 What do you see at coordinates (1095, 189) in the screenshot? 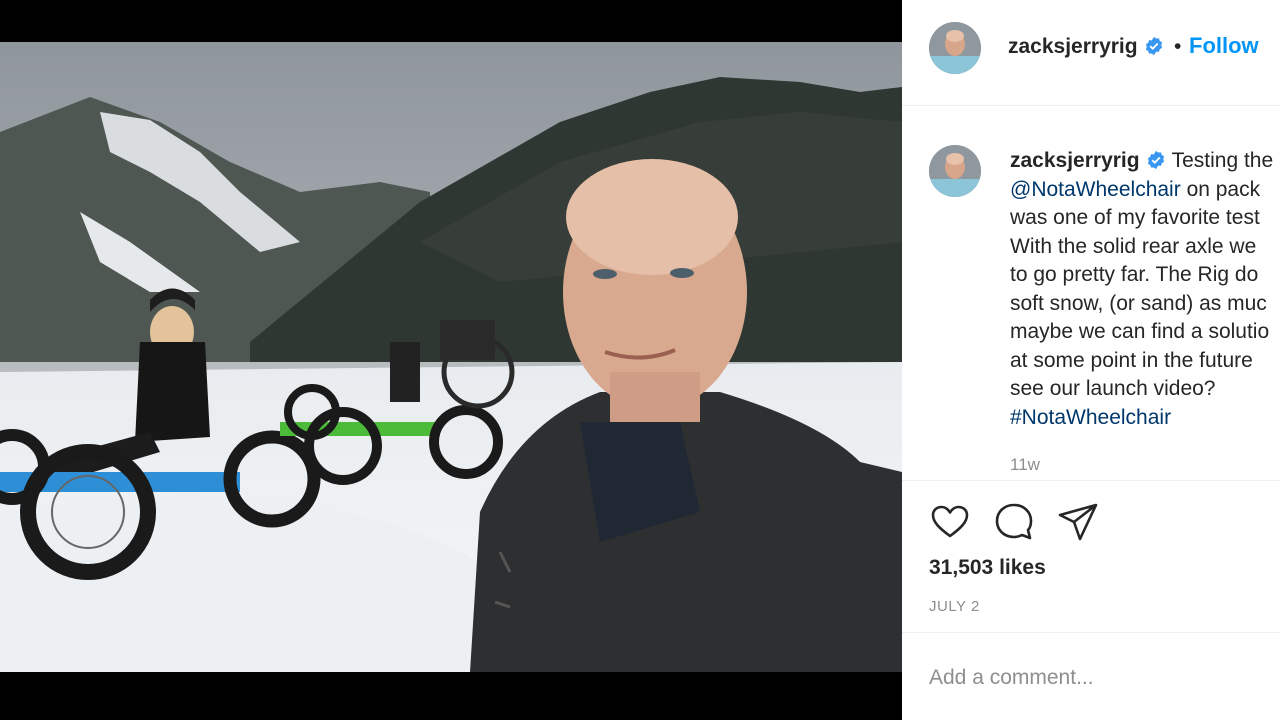
I see `mention-link: @NotaWheelchair` at bounding box center [1095, 189].